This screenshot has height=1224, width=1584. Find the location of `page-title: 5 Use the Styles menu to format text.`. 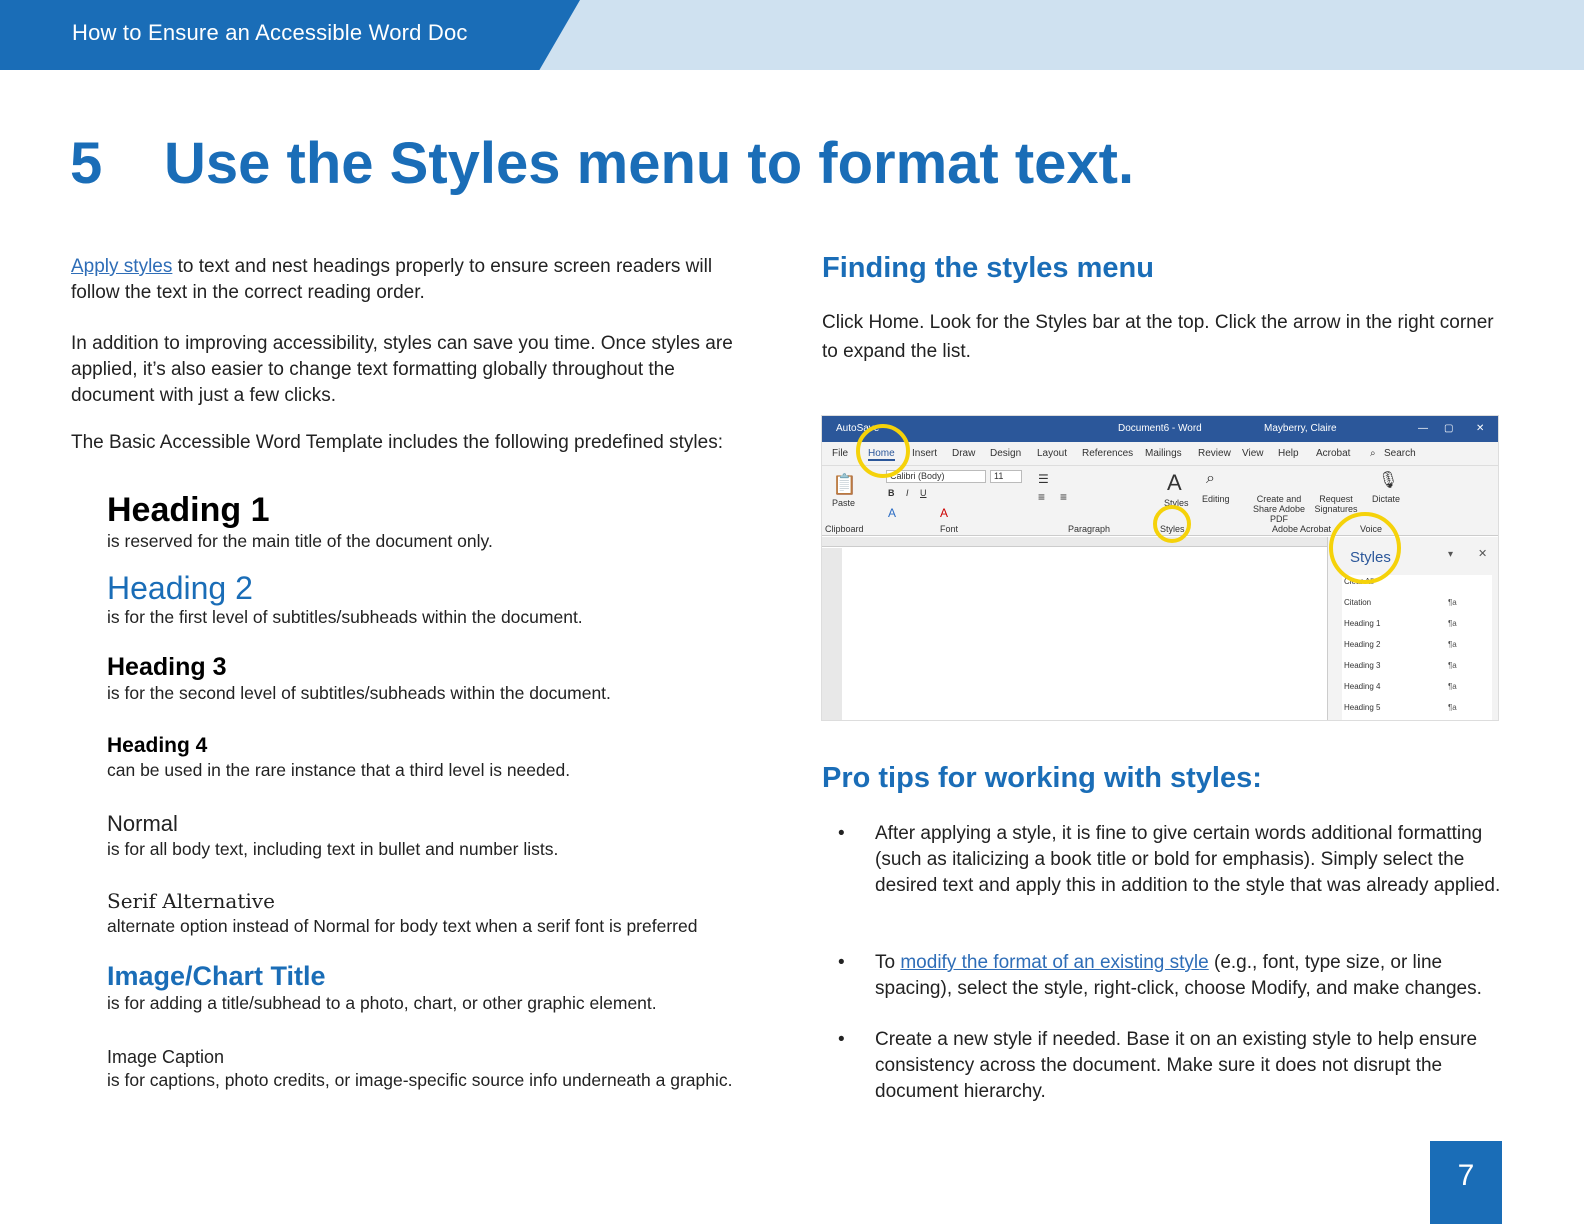

page-title: 5 Use the Styles menu to format text. is located at coordinates (602, 163).